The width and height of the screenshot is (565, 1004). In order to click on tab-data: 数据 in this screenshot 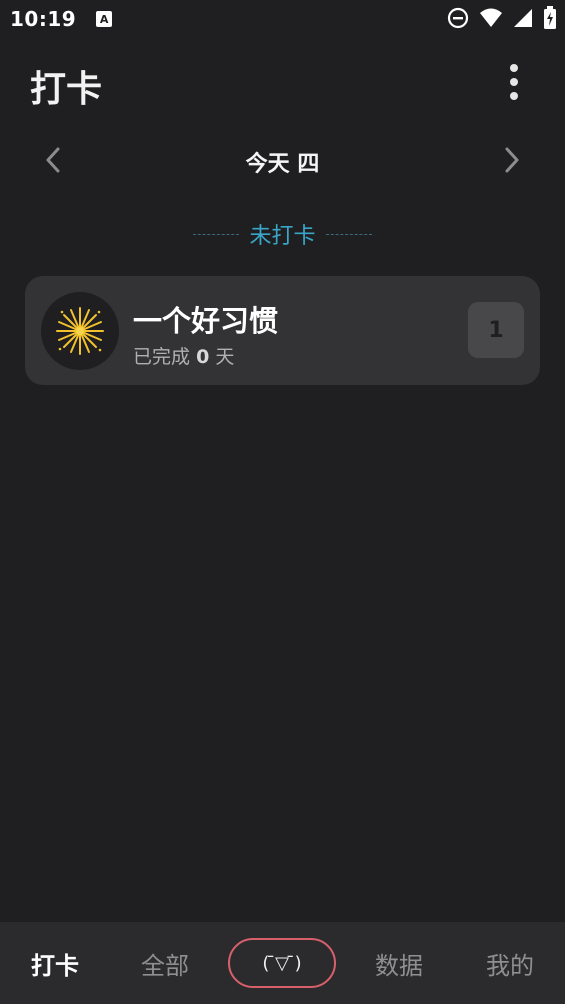, I will do `click(399, 963)`.